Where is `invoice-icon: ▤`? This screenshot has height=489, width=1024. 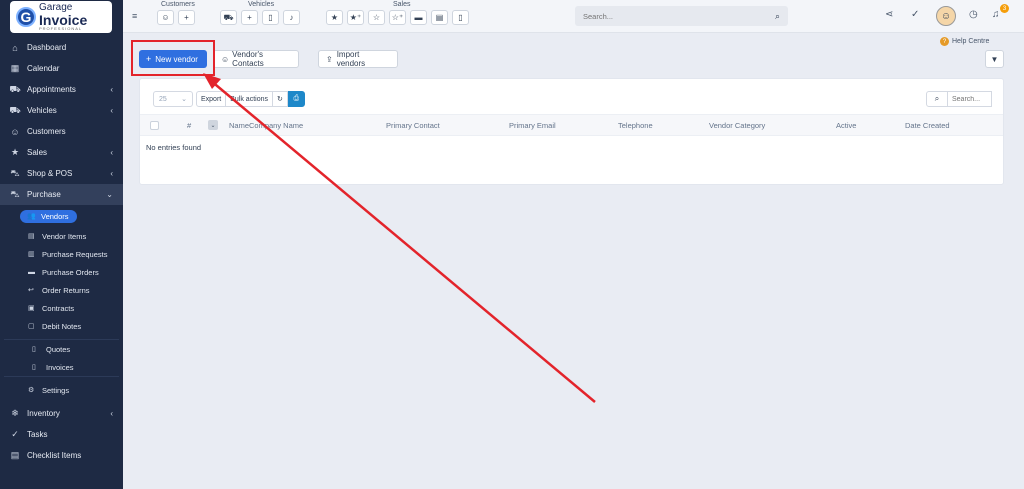
invoice-icon: ▤ is located at coordinates (439, 17).